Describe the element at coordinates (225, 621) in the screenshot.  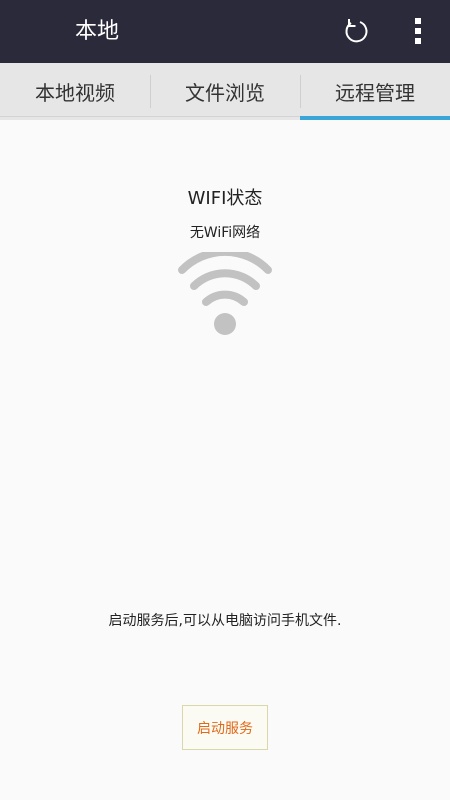
I see `service-description: 启动服务后,可以从电脑访问手机文件.` at that location.